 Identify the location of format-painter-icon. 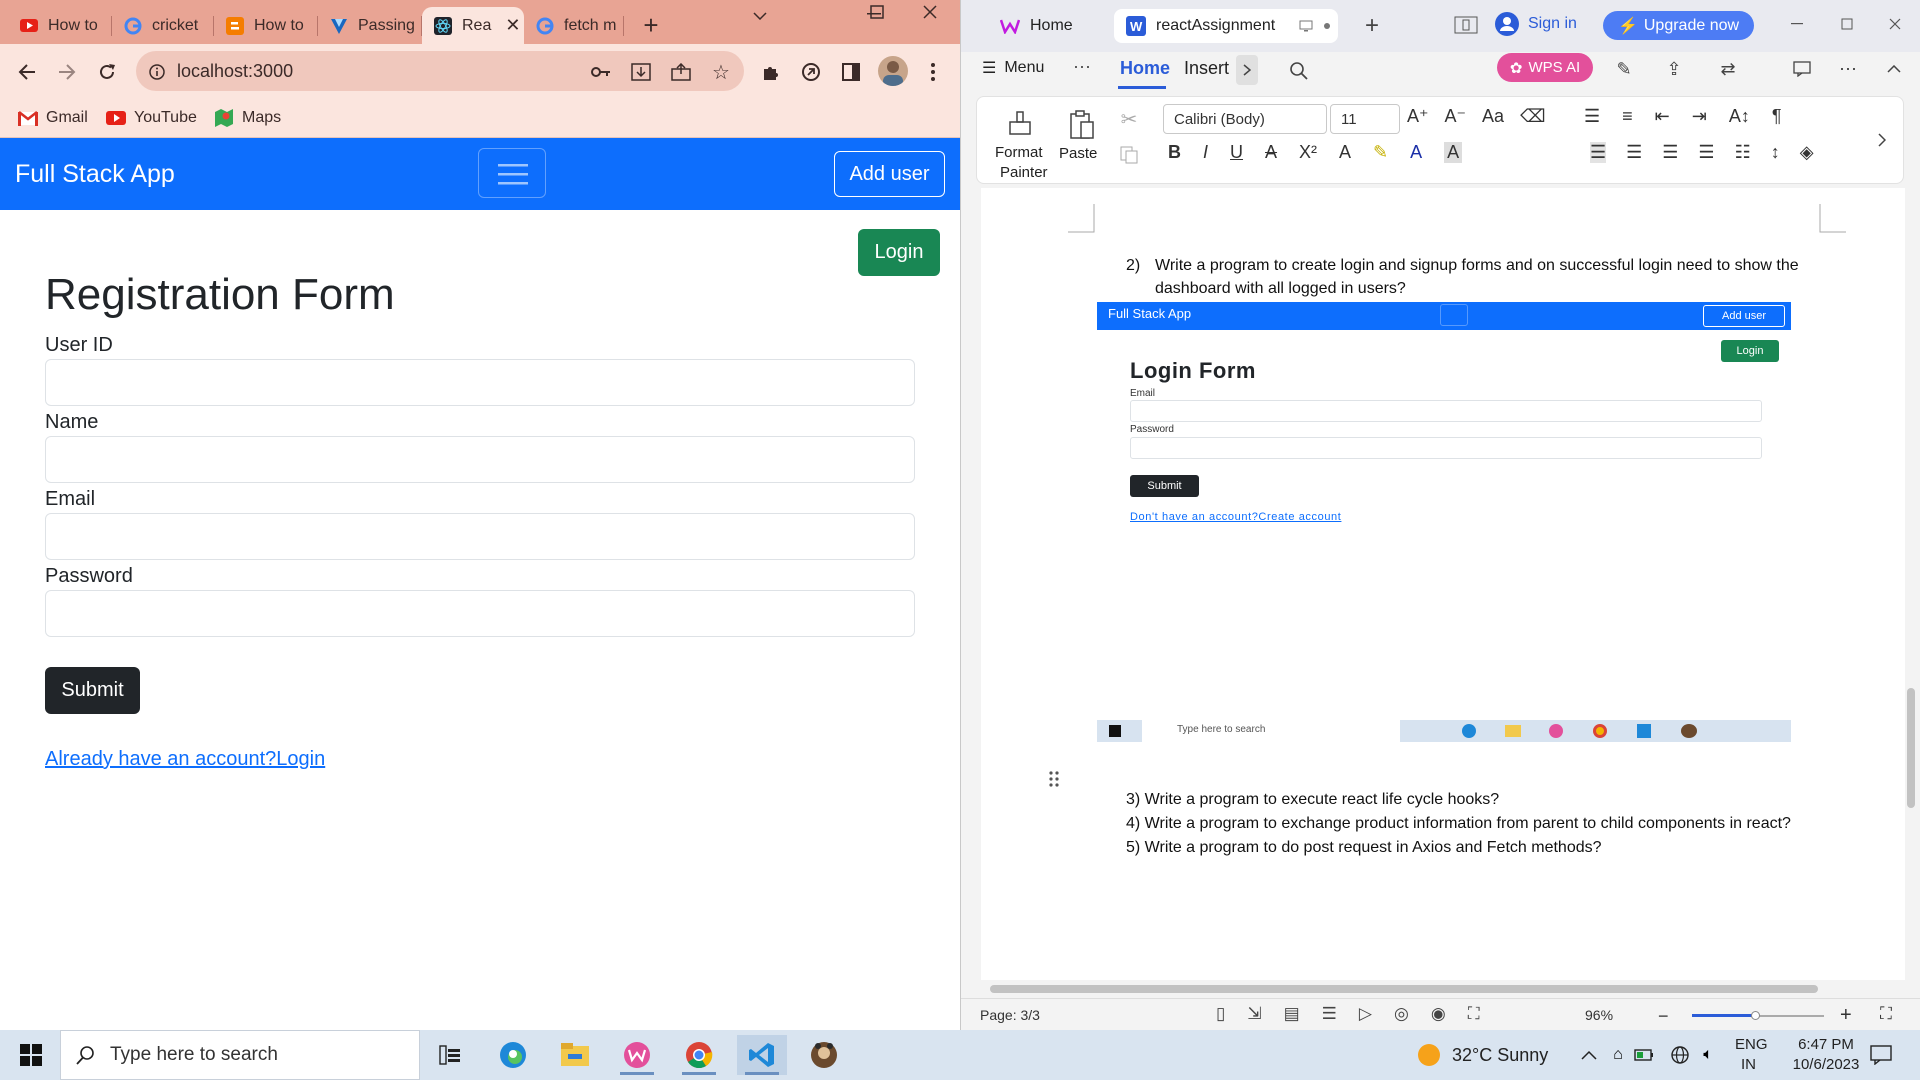
(1020, 124).